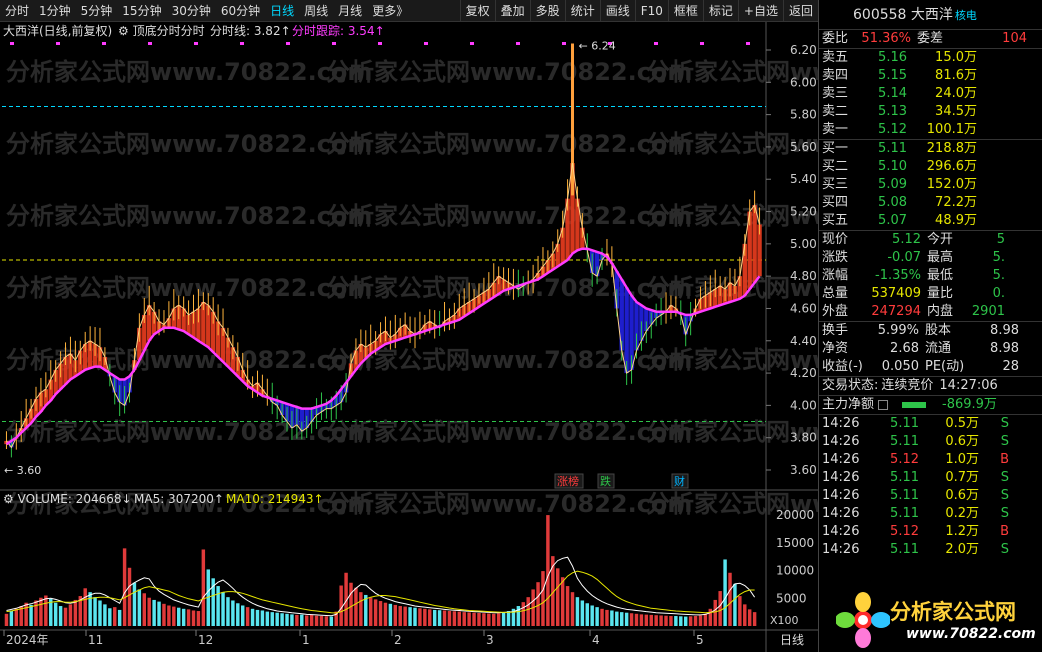 The height and width of the screenshot is (652, 1042). I want to click on stat-value: 0.050, so click(900, 366).